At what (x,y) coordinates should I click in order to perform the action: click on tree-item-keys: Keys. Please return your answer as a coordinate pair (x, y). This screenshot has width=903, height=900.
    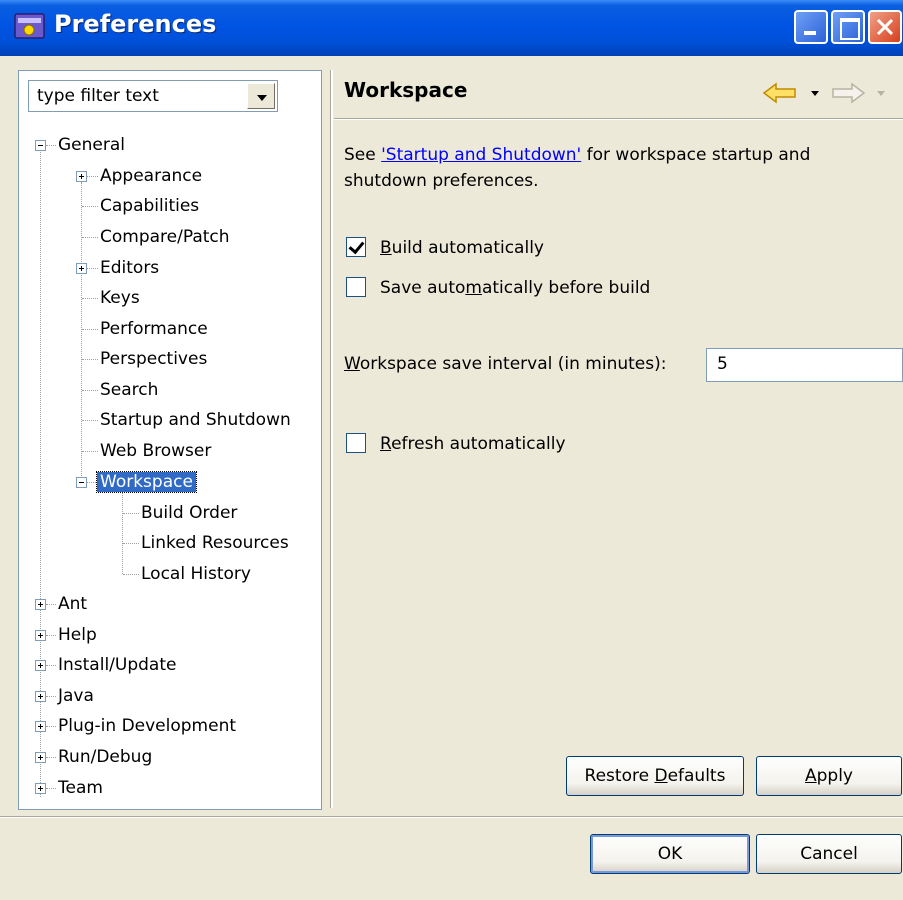
    Looking at the image, I should click on (120, 298).